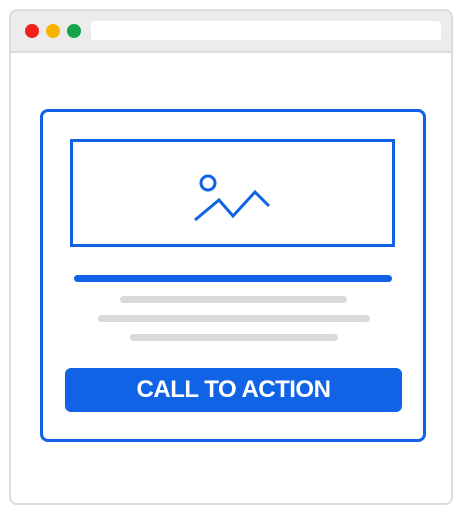 Image resolution: width=464 pixels, height=517 pixels. I want to click on image-icon, so click(232, 198).